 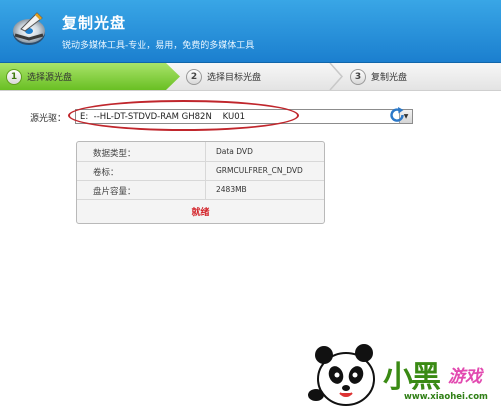 What do you see at coordinates (412, 377) in the screenshot?
I see `watermark-text: 小黑` at bounding box center [412, 377].